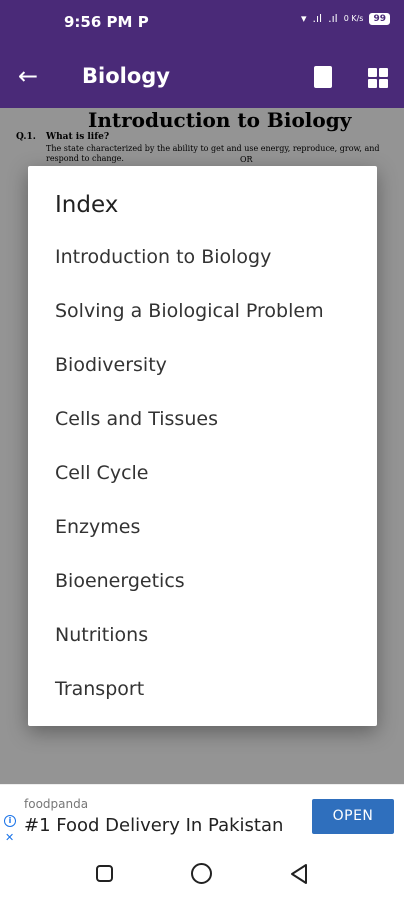  Describe the element at coordinates (106, 22) in the screenshot. I see `status-time: 9:56 PM P` at that location.